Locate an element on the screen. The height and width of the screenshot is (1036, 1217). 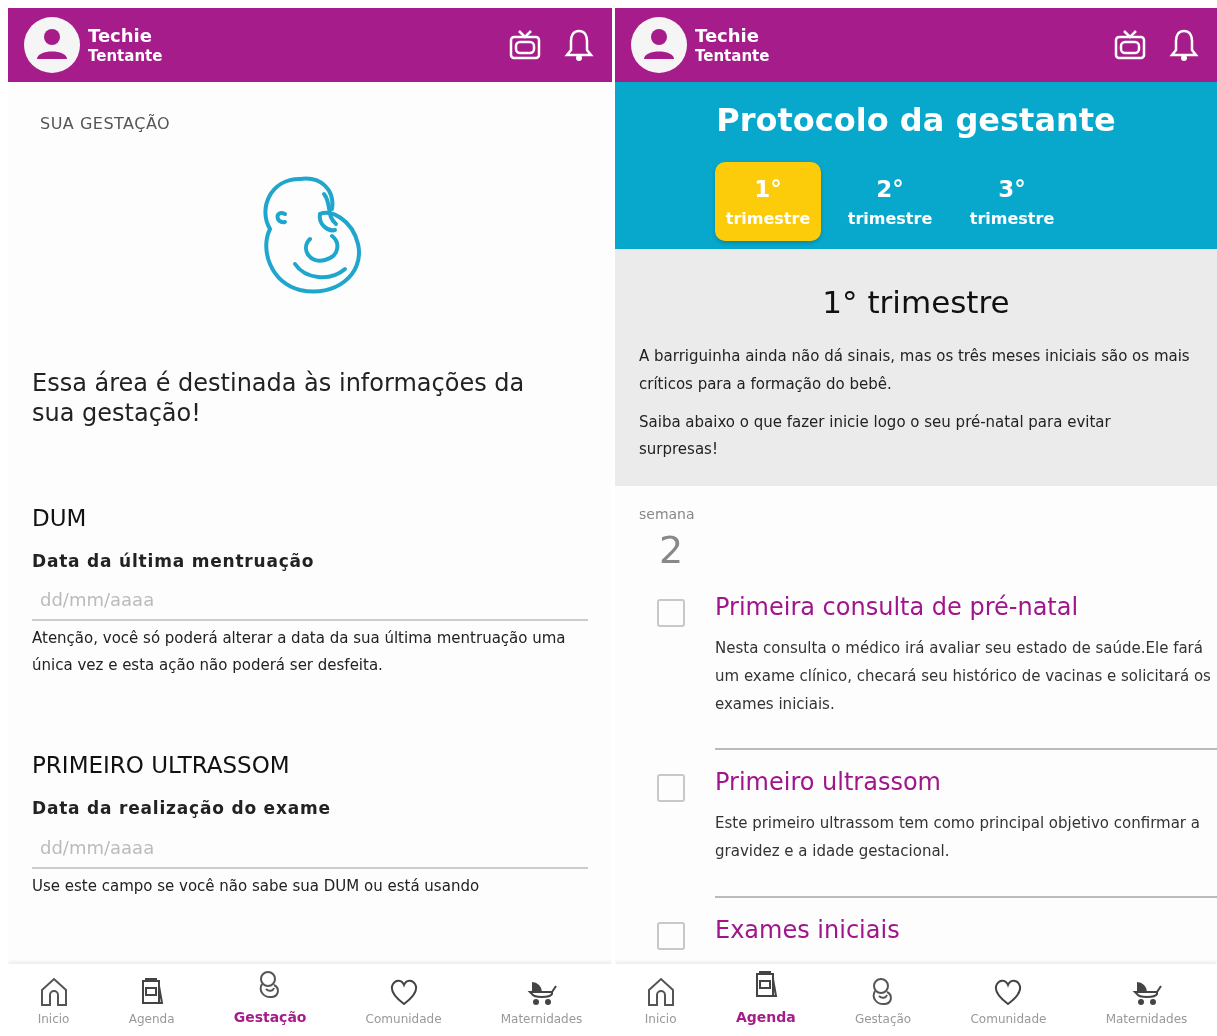
paragraph: A barriguinha ainda não dá sinais, mas os três meses iniciais são os mais críticos para a formação do bebê. is located at coordinates (915, 370).